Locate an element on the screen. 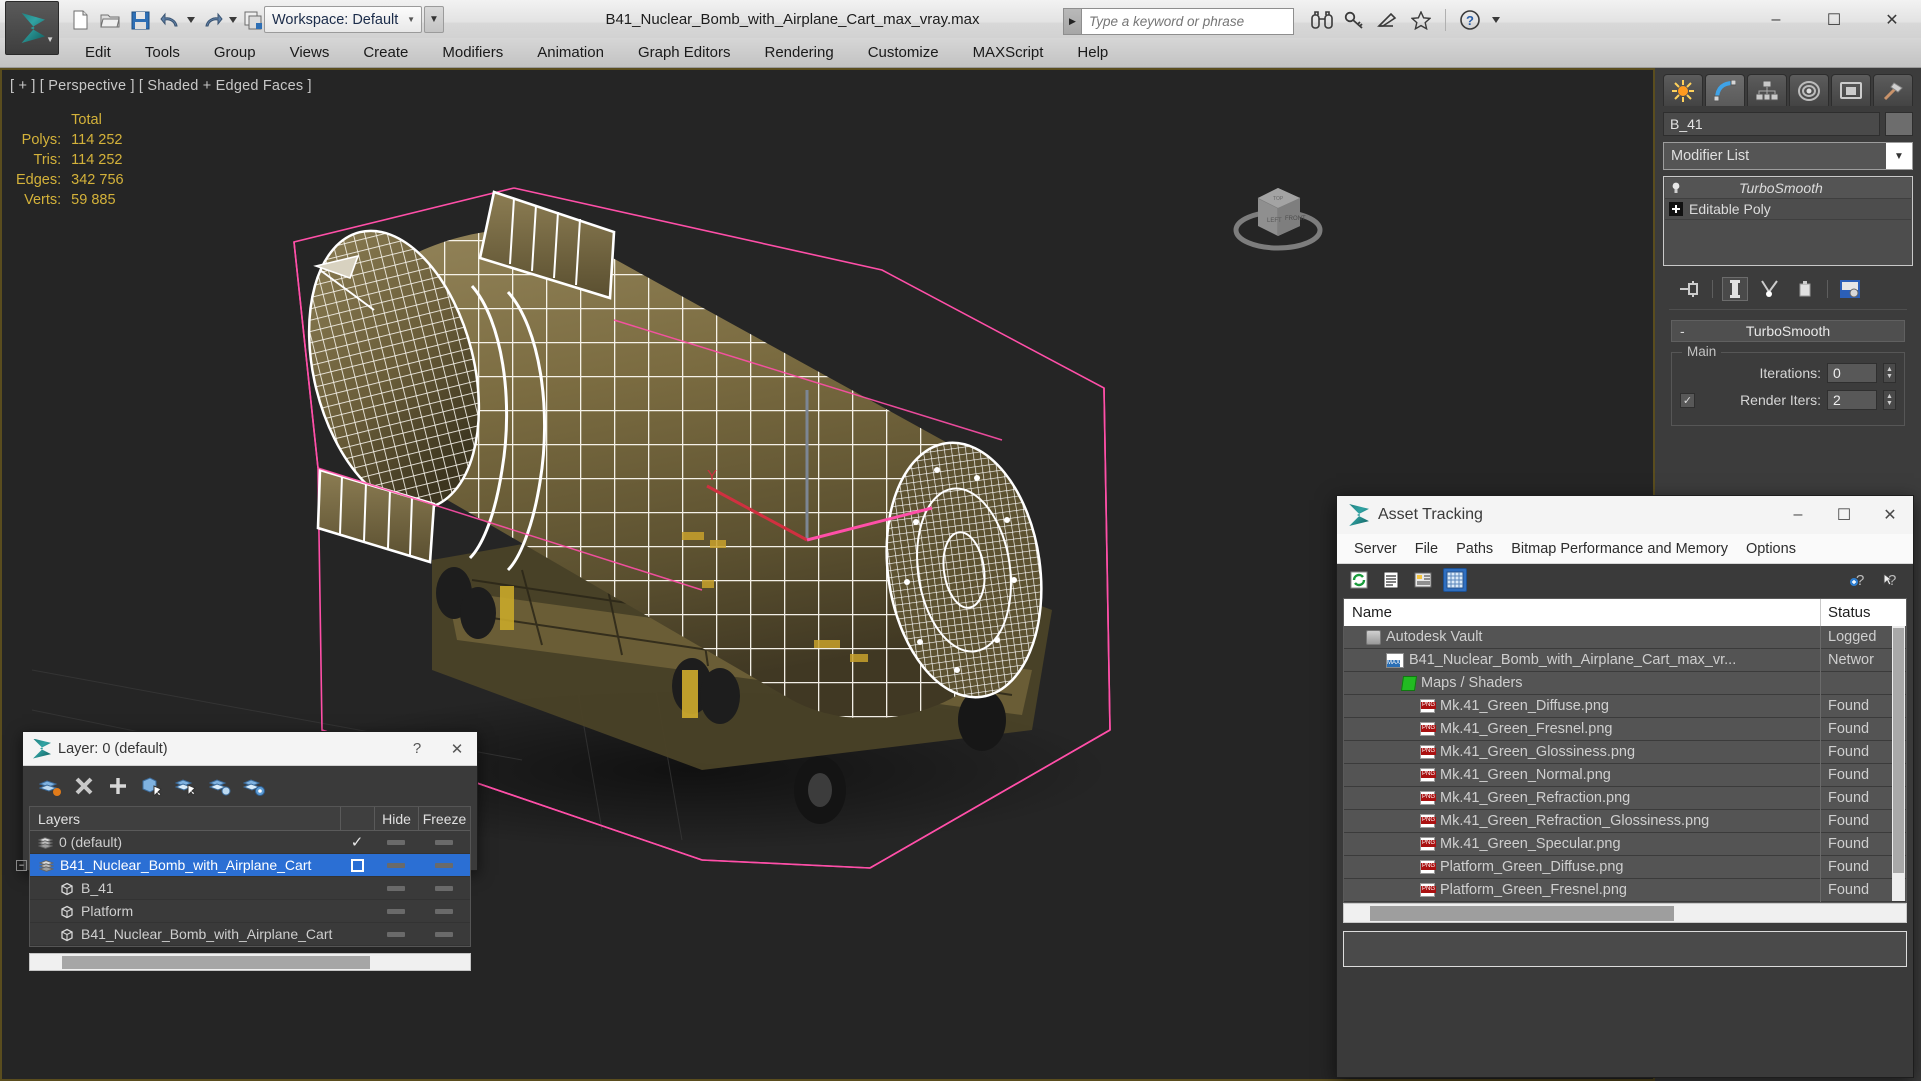 This screenshot has height=1081, width=1921. save-file-button is located at coordinates (140, 20).